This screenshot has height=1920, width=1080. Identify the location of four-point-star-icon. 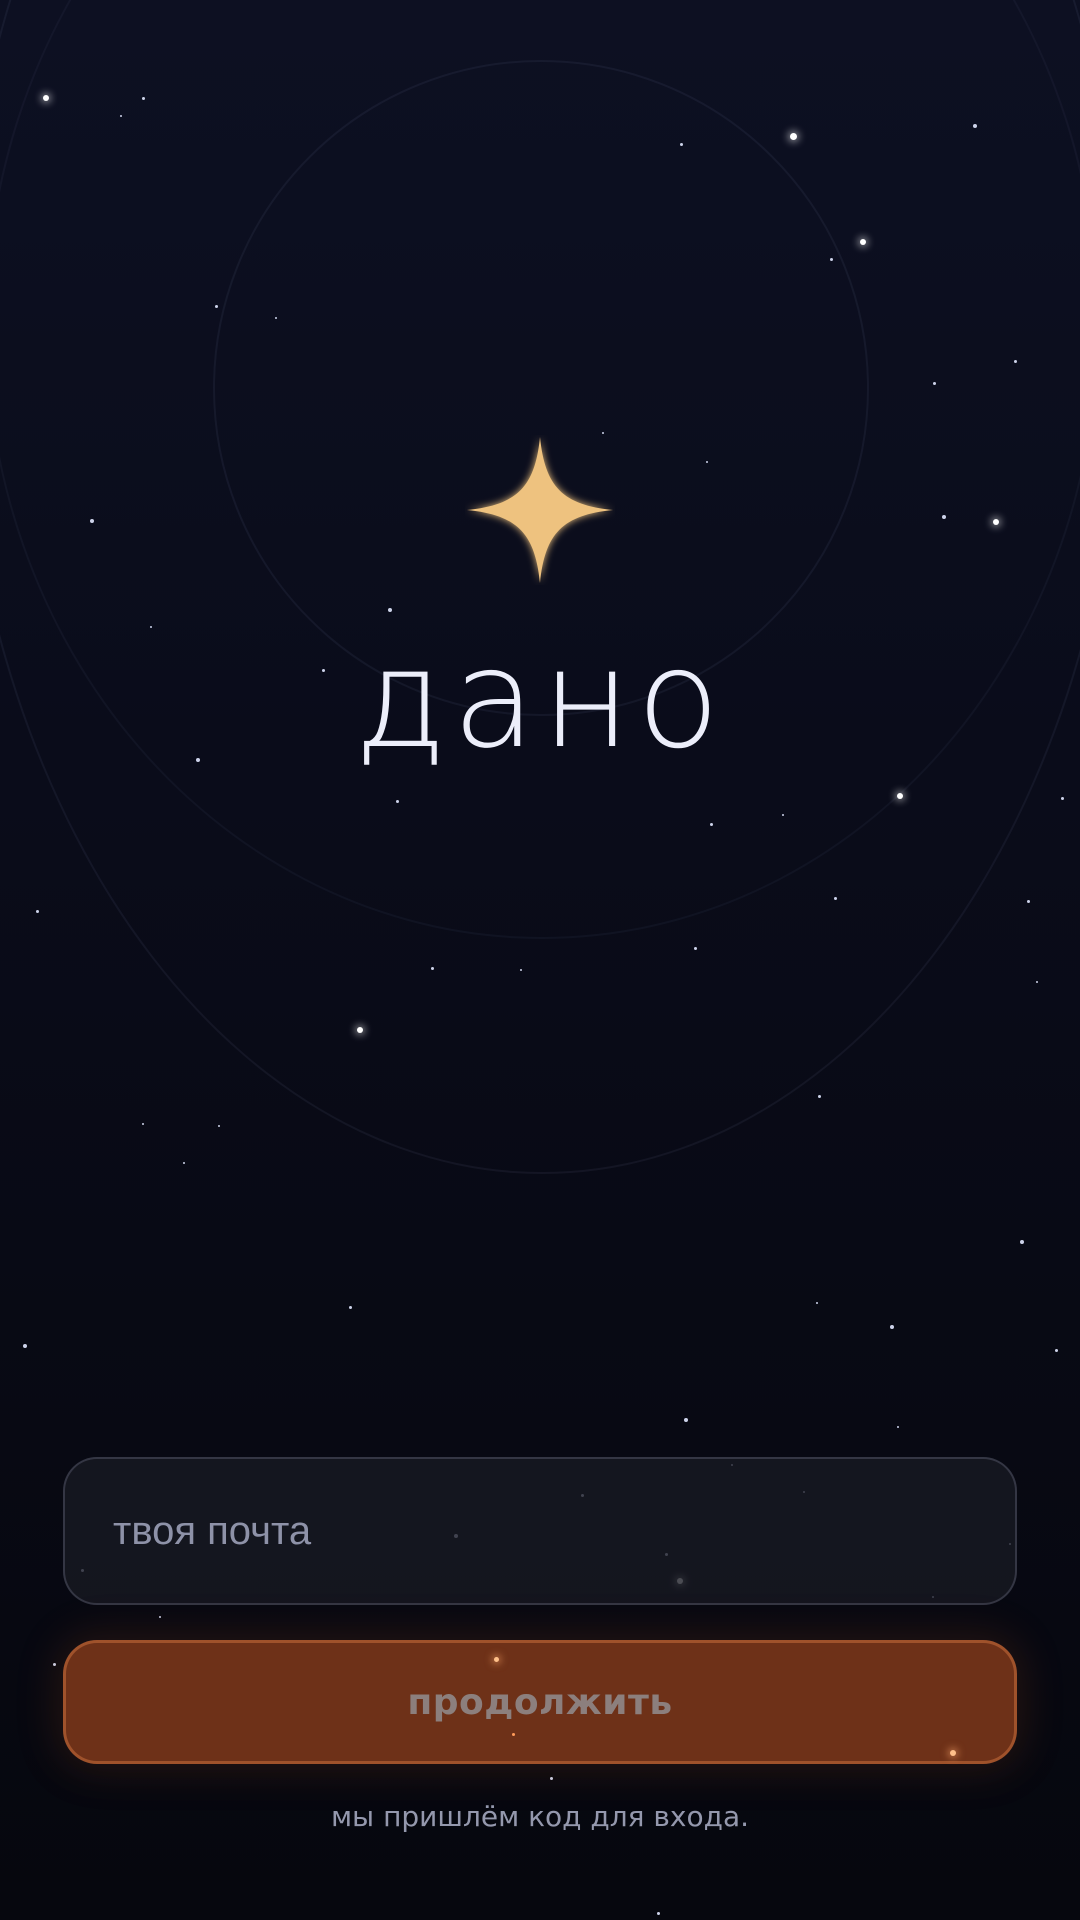
(540, 510).